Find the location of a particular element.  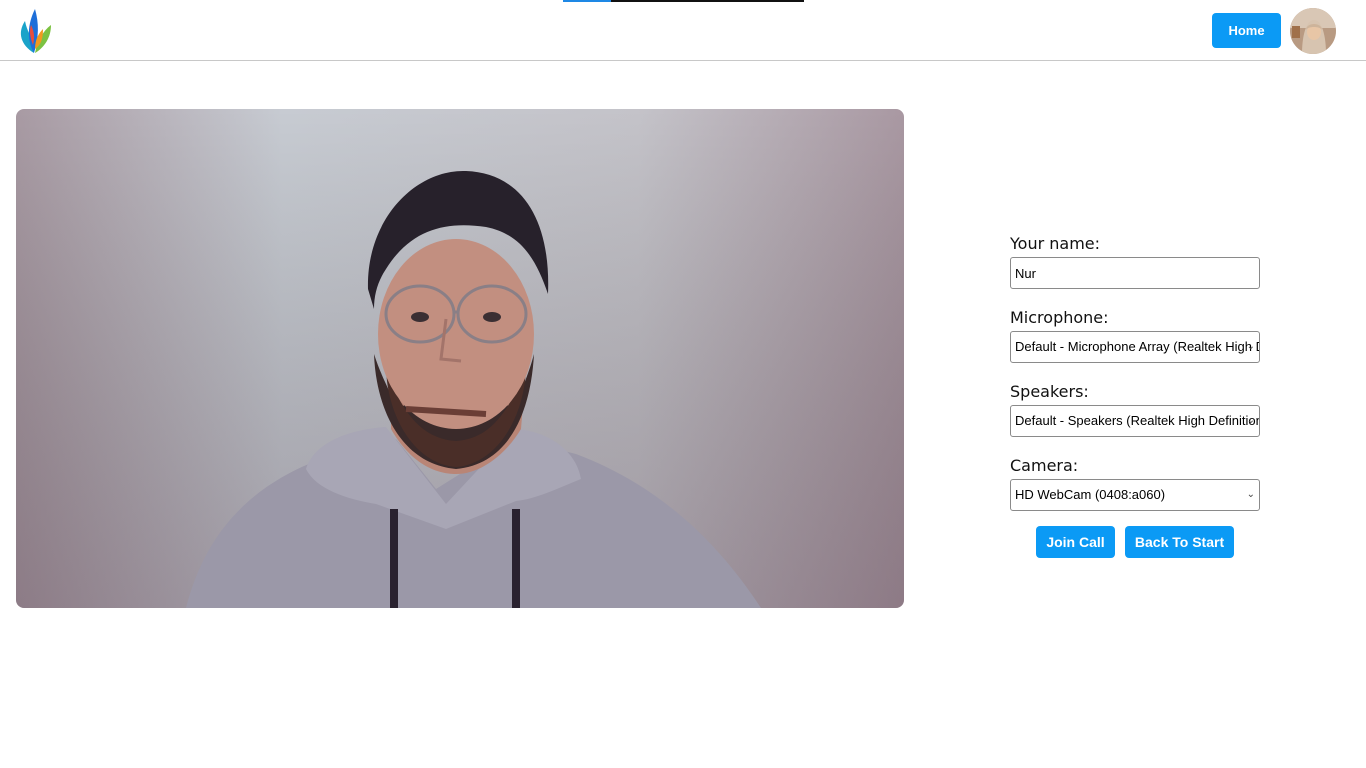

avatar is located at coordinates (1313, 31).